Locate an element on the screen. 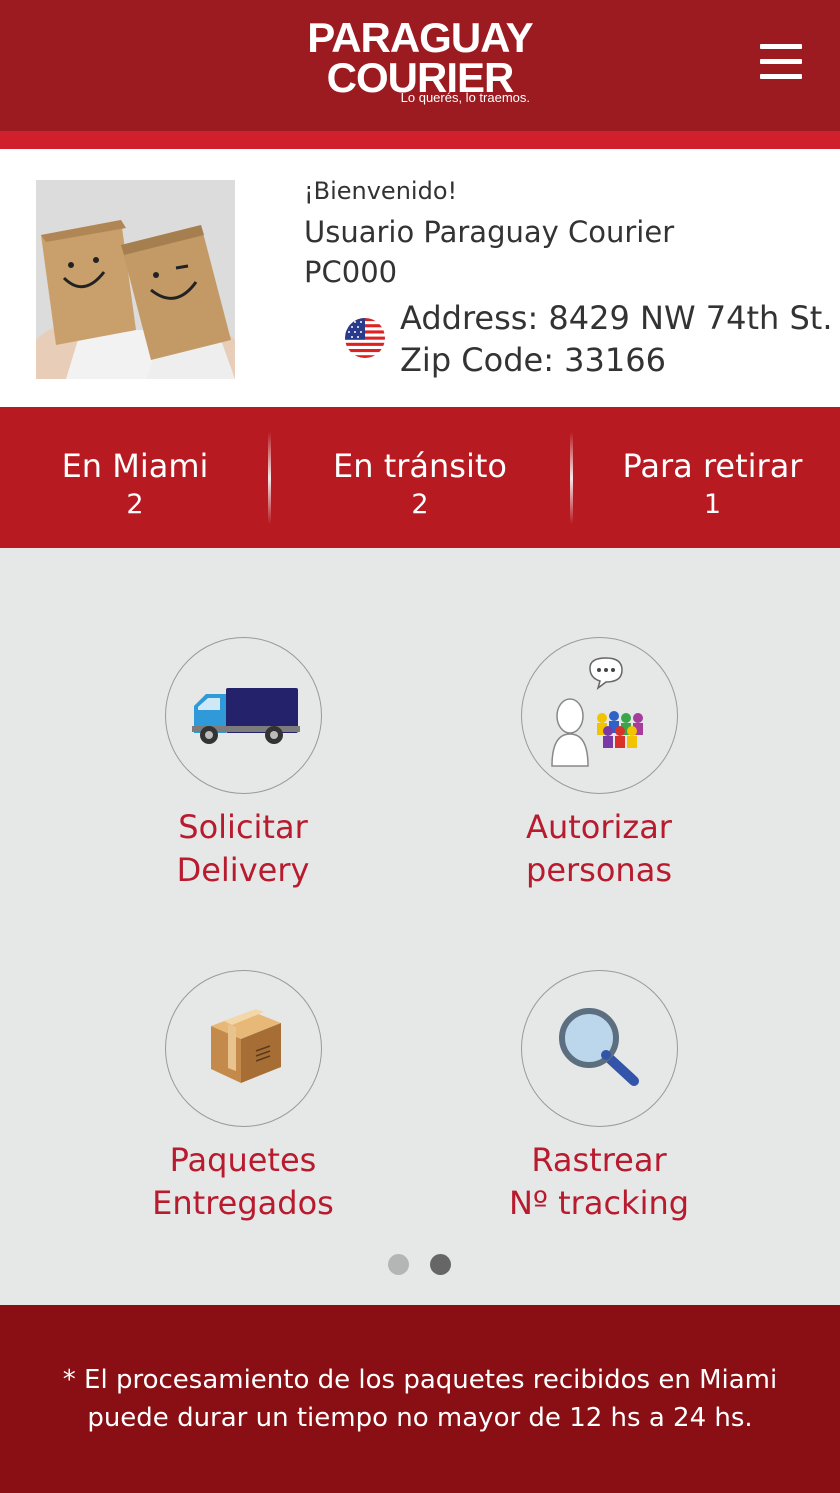 This screenshot has width=840, height=1493. user-code: PC000 is located at coordinates (351, 272).